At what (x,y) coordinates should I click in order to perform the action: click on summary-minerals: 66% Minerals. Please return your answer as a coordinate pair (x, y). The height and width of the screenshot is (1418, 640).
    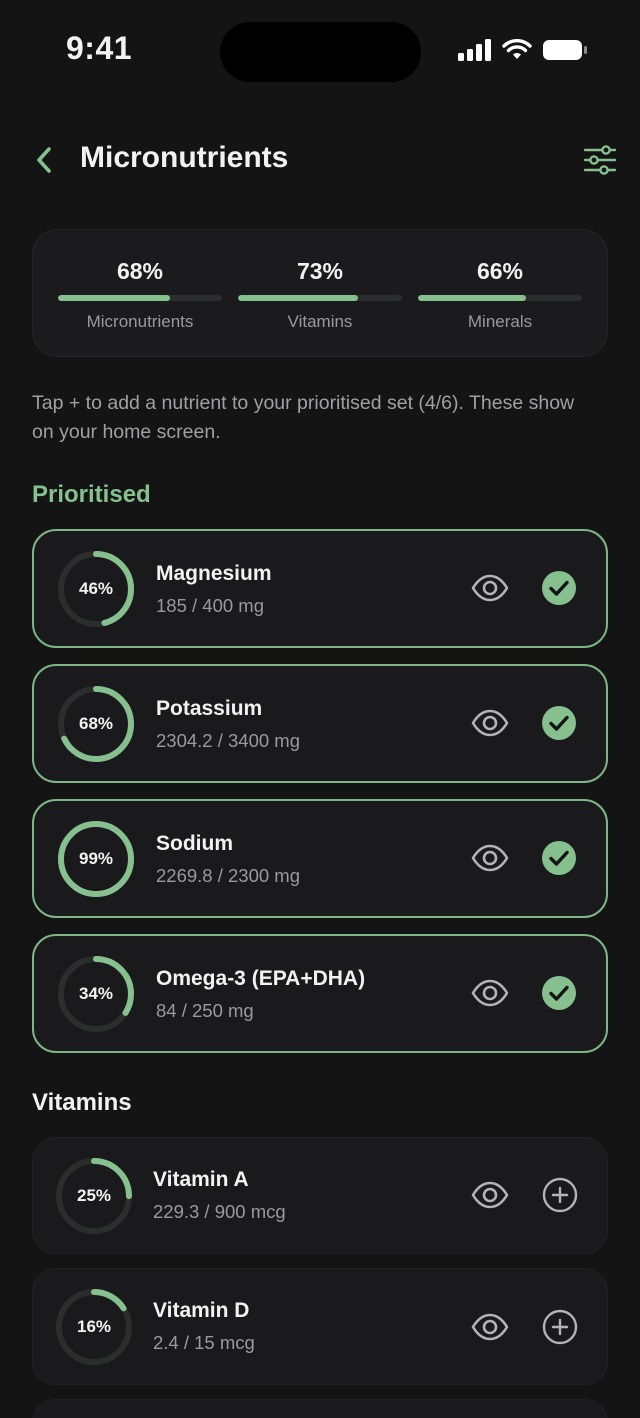
    Looking at the image, I should click on (500, 295).